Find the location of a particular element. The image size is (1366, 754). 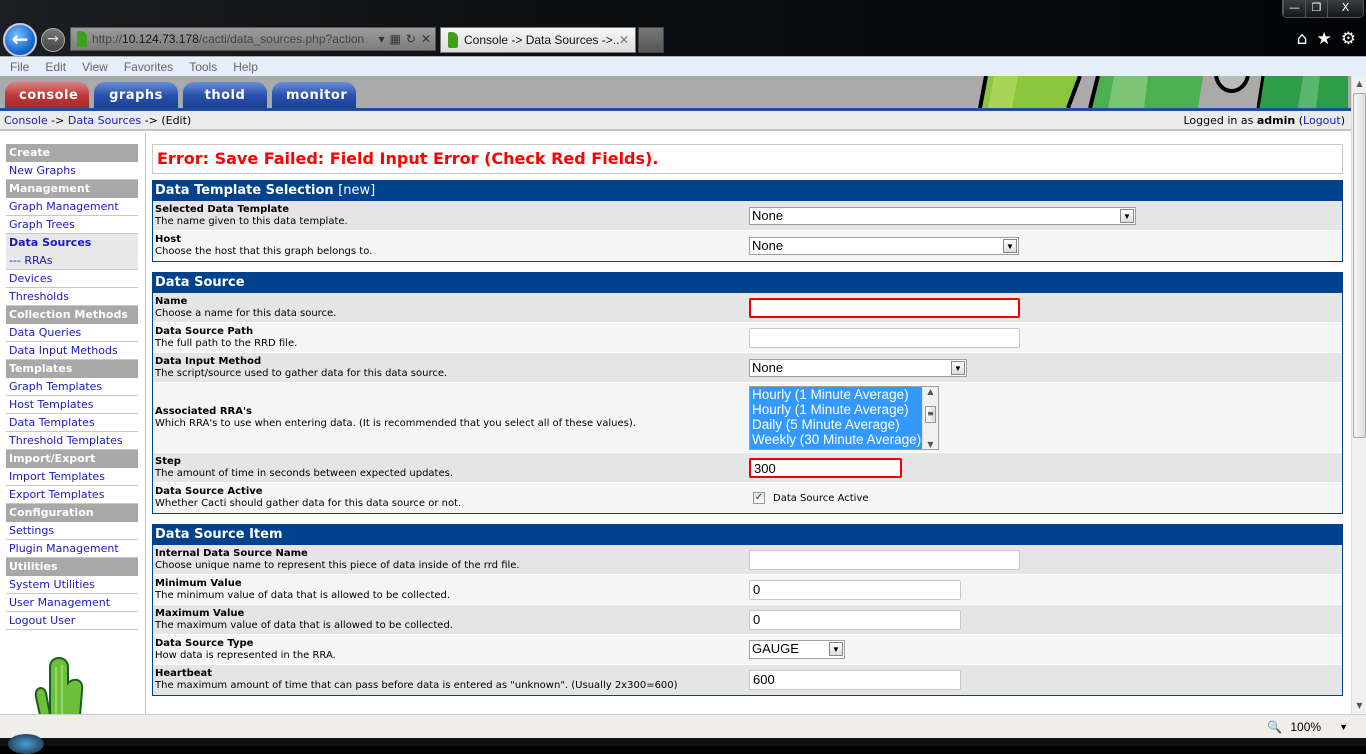

sidebar-item-graph-management: Graph Management is located at coordinates (72, 207).